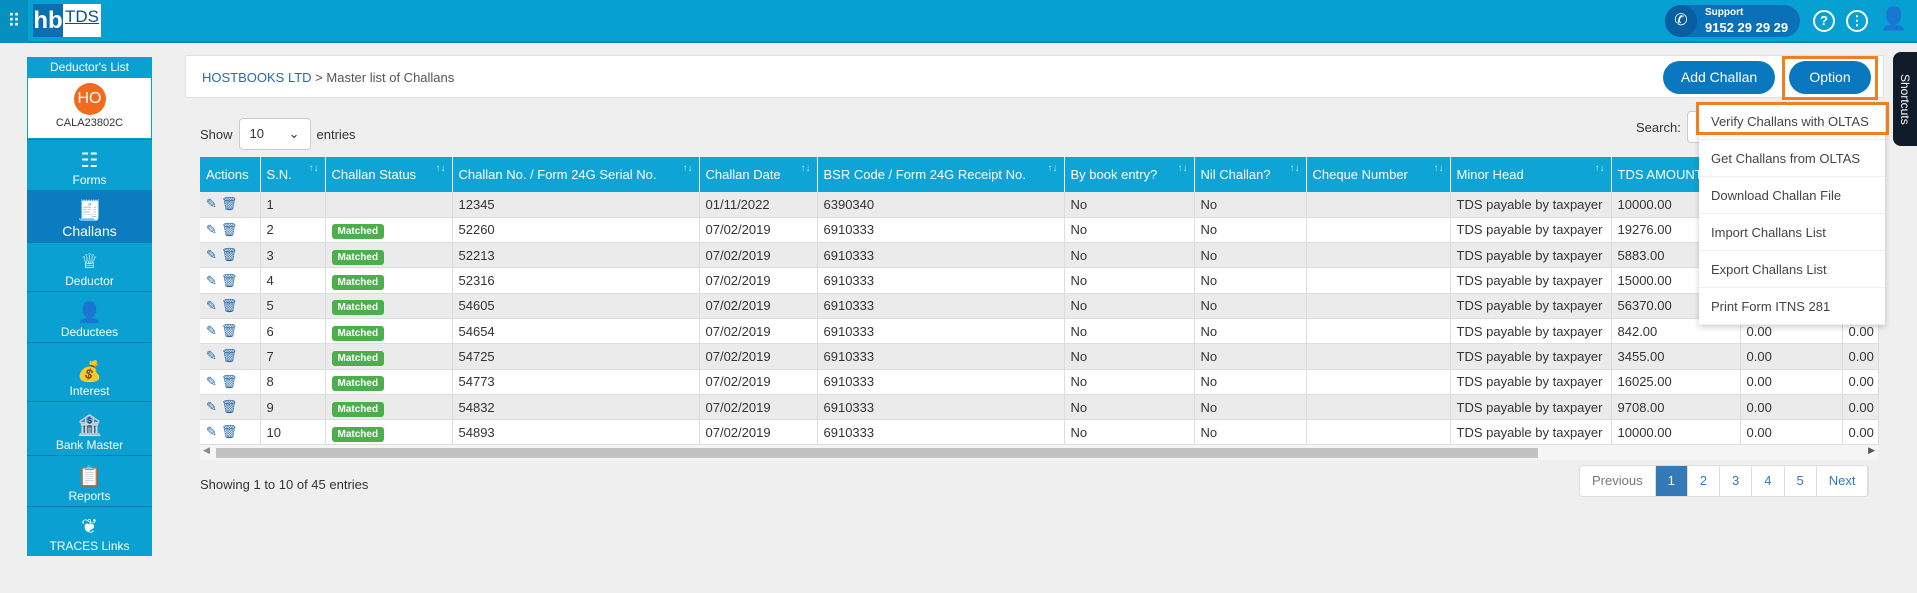  I want to click on add-challan-button: Add Challan, so click(1719, 77).